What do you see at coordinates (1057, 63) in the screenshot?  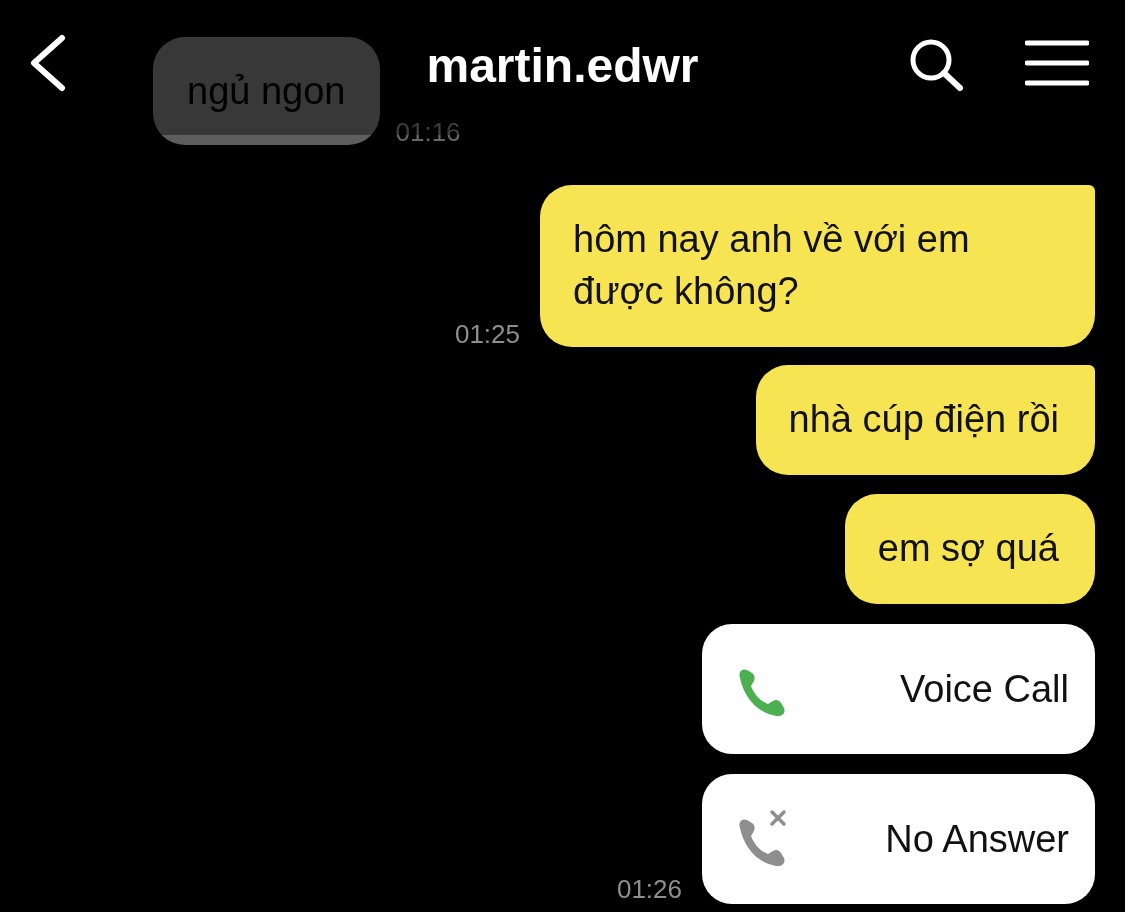 I see `menu-icon` at bounding box center [1057, 63].